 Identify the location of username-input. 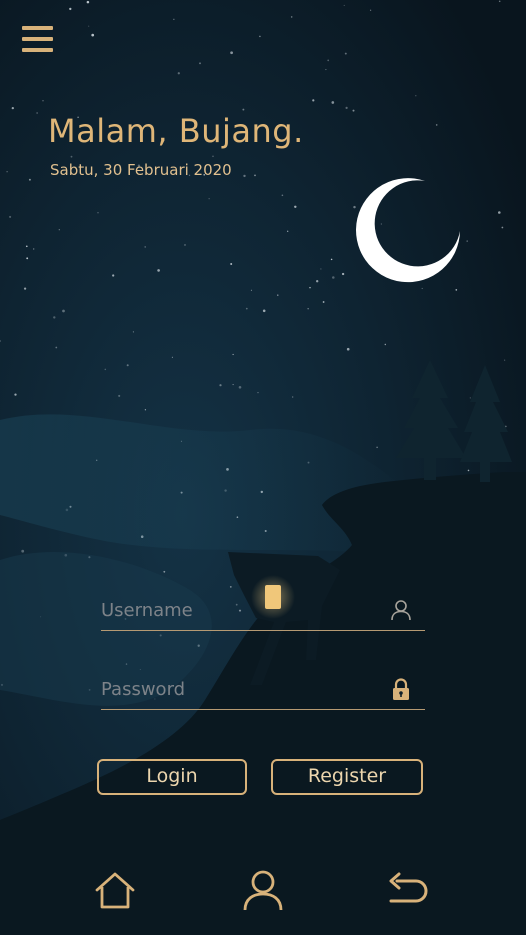
(241, 610).